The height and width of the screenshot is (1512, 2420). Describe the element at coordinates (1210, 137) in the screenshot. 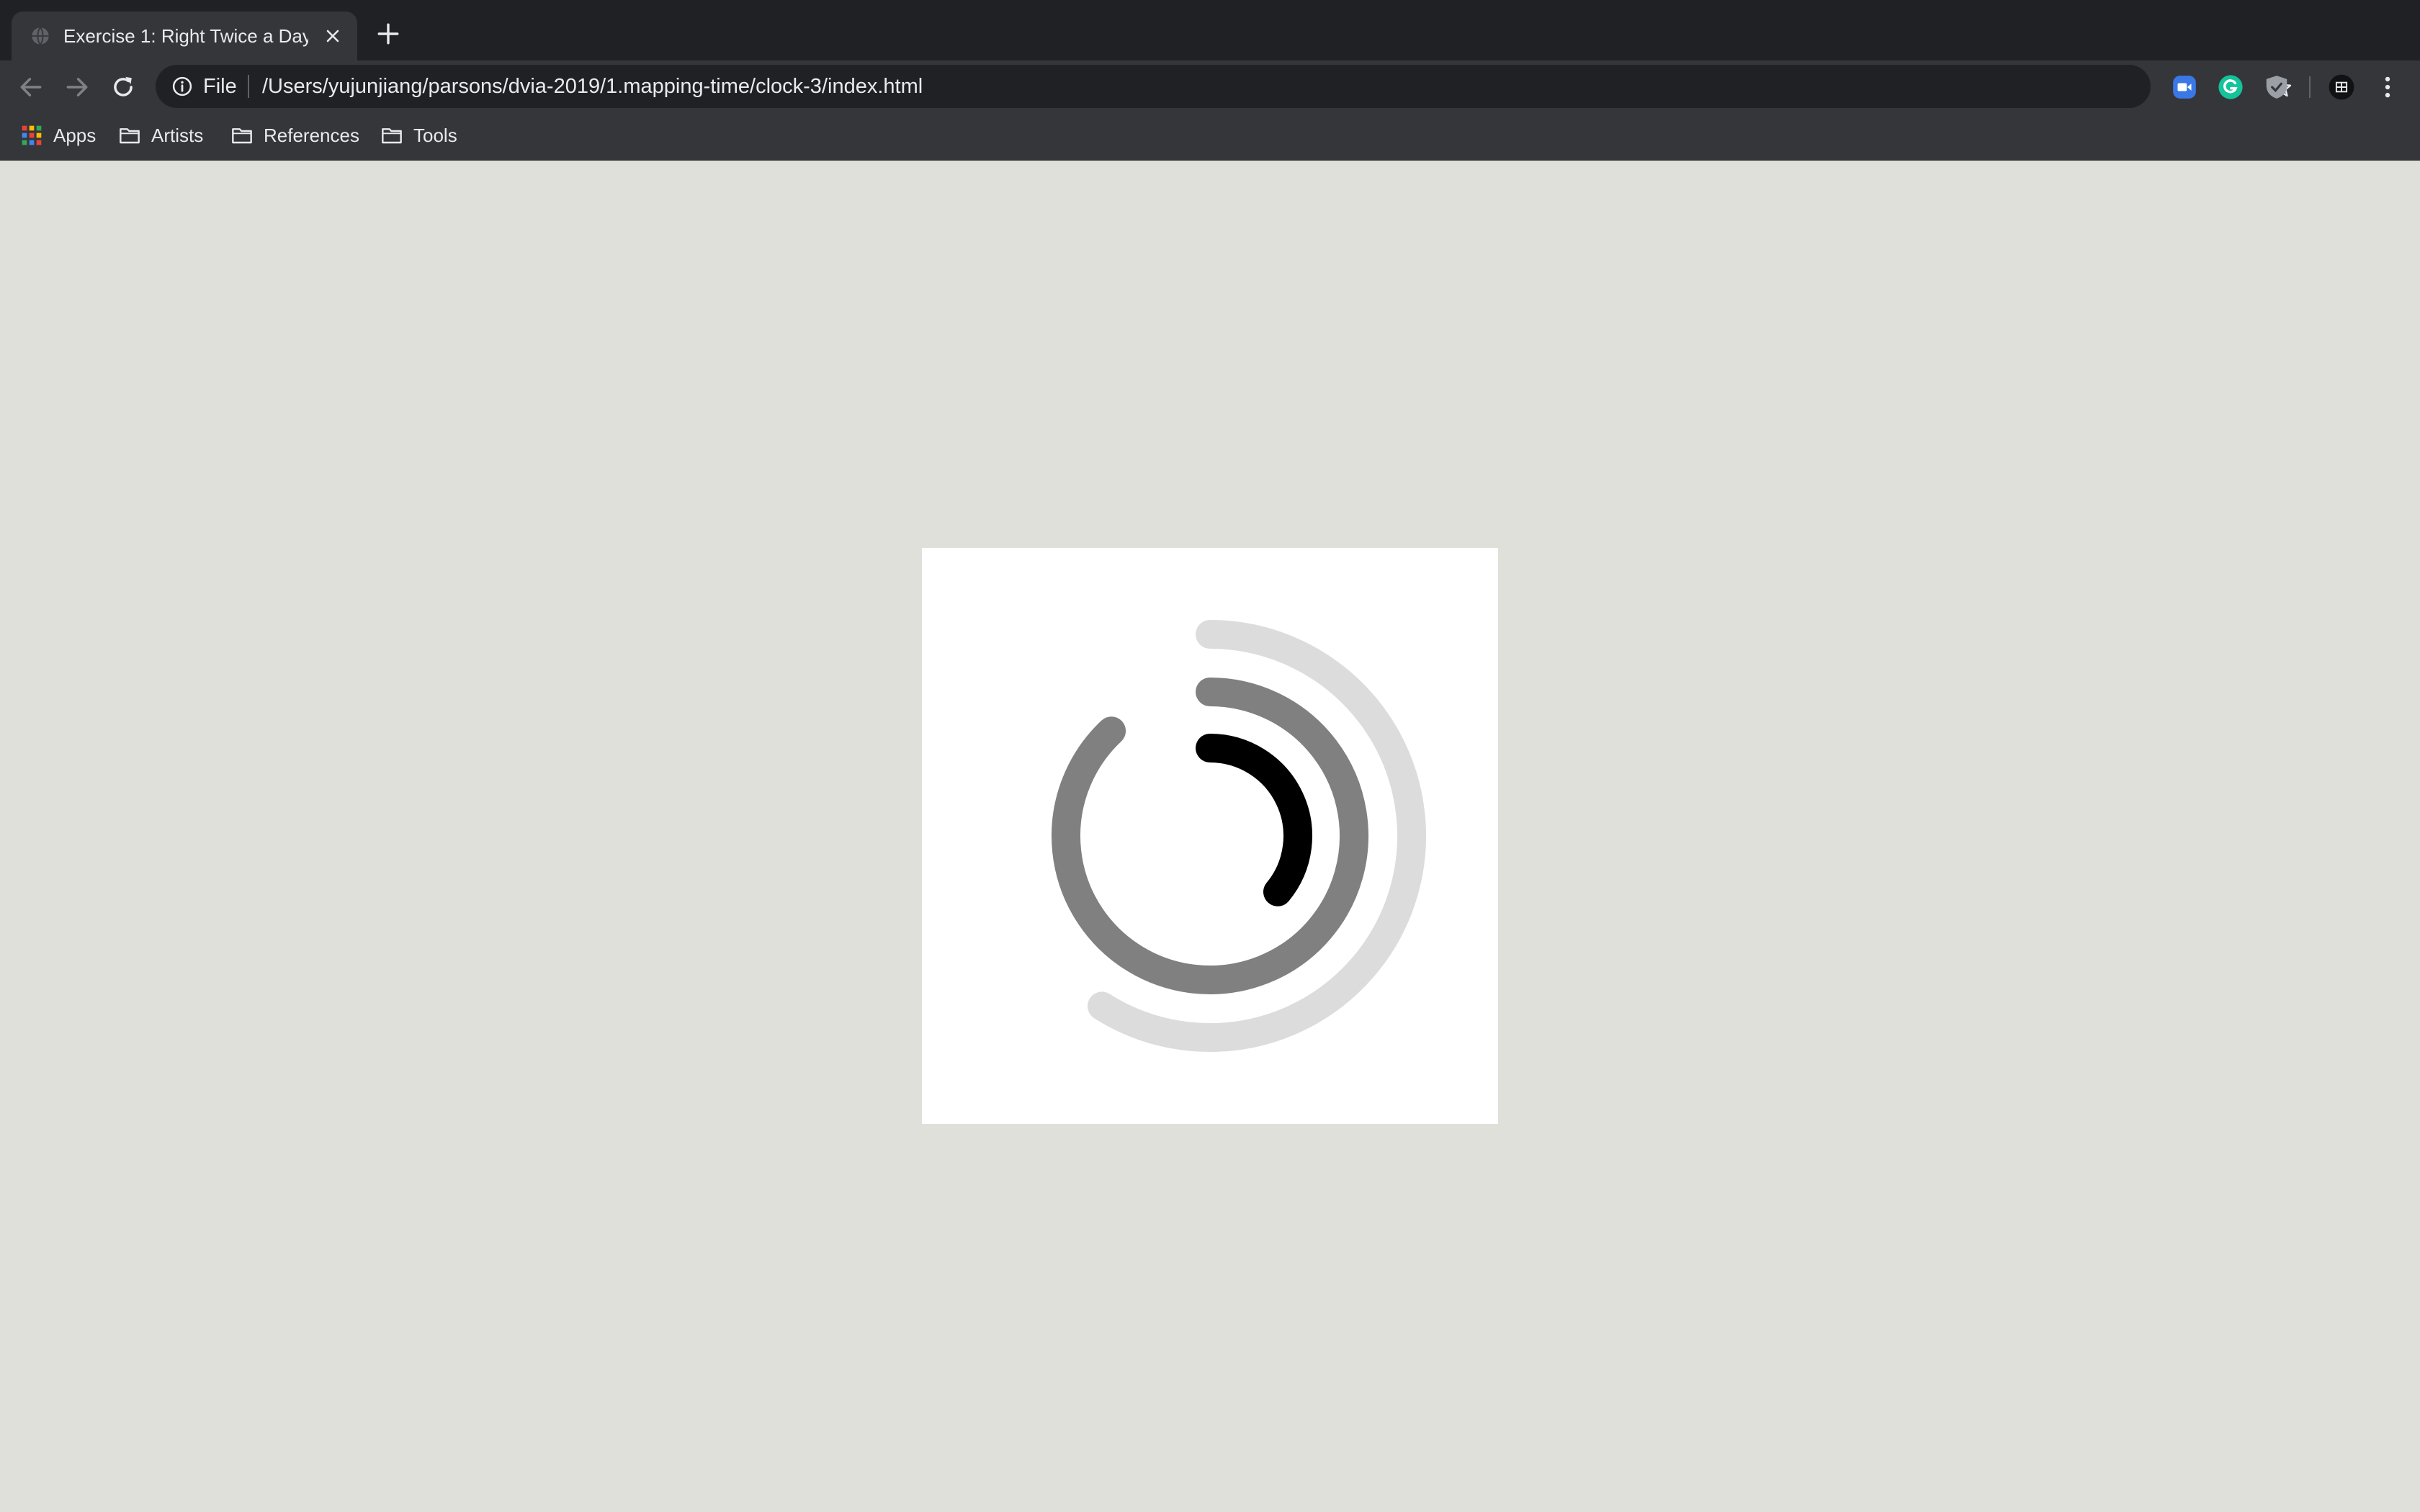

I see `bookmarks-bar: Apps Artists References Tools` at that location.